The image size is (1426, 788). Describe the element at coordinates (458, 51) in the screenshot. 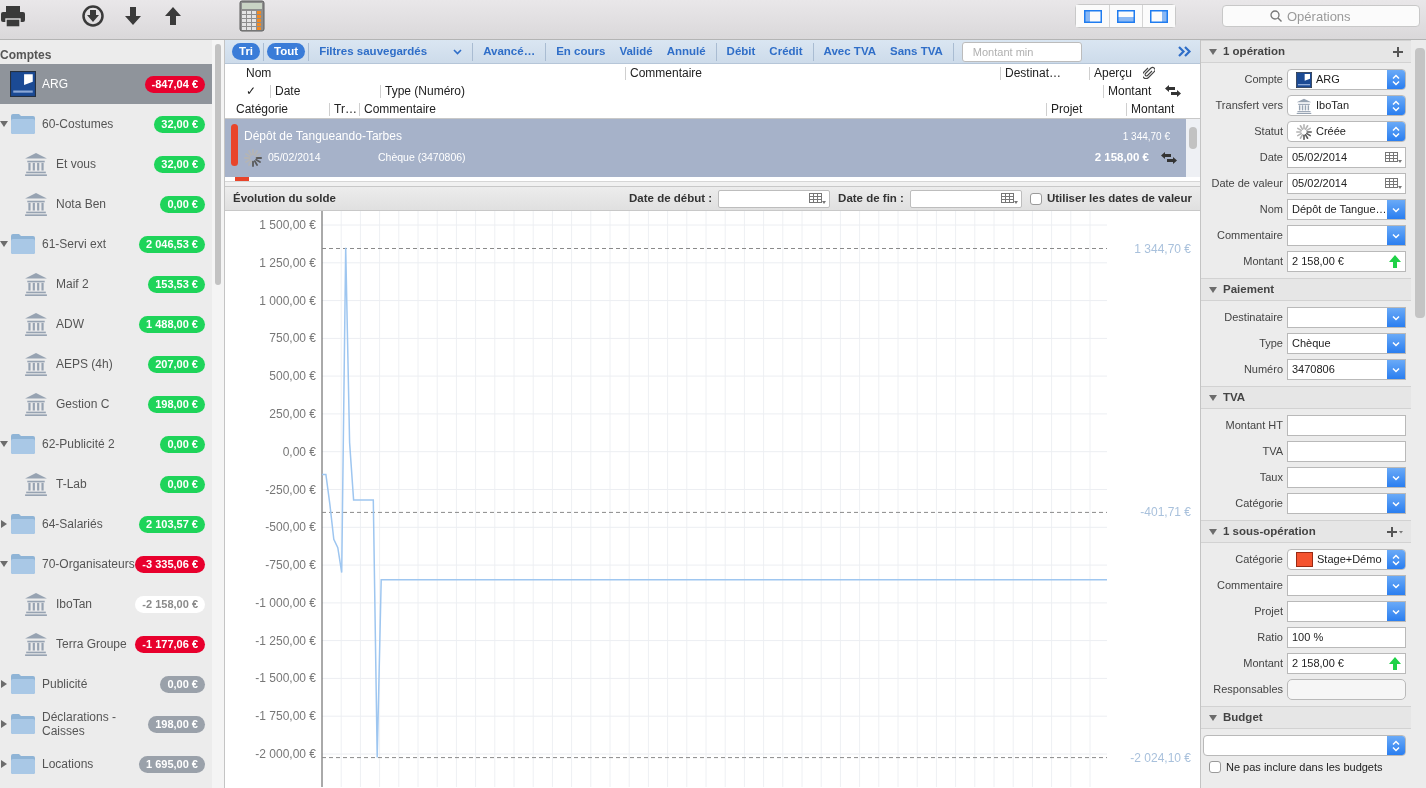

I see `chevron-down-icon` at that location.